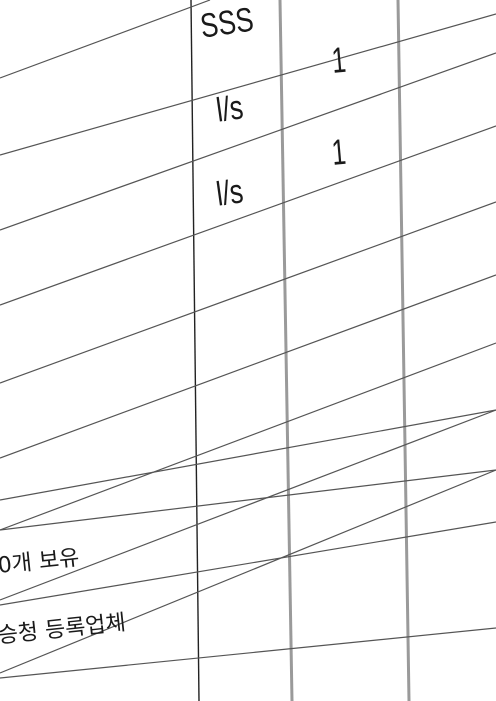  Describe the element at coordinates (227, 23) in the screenshot. I see `unit-cell: SSS` at that location.